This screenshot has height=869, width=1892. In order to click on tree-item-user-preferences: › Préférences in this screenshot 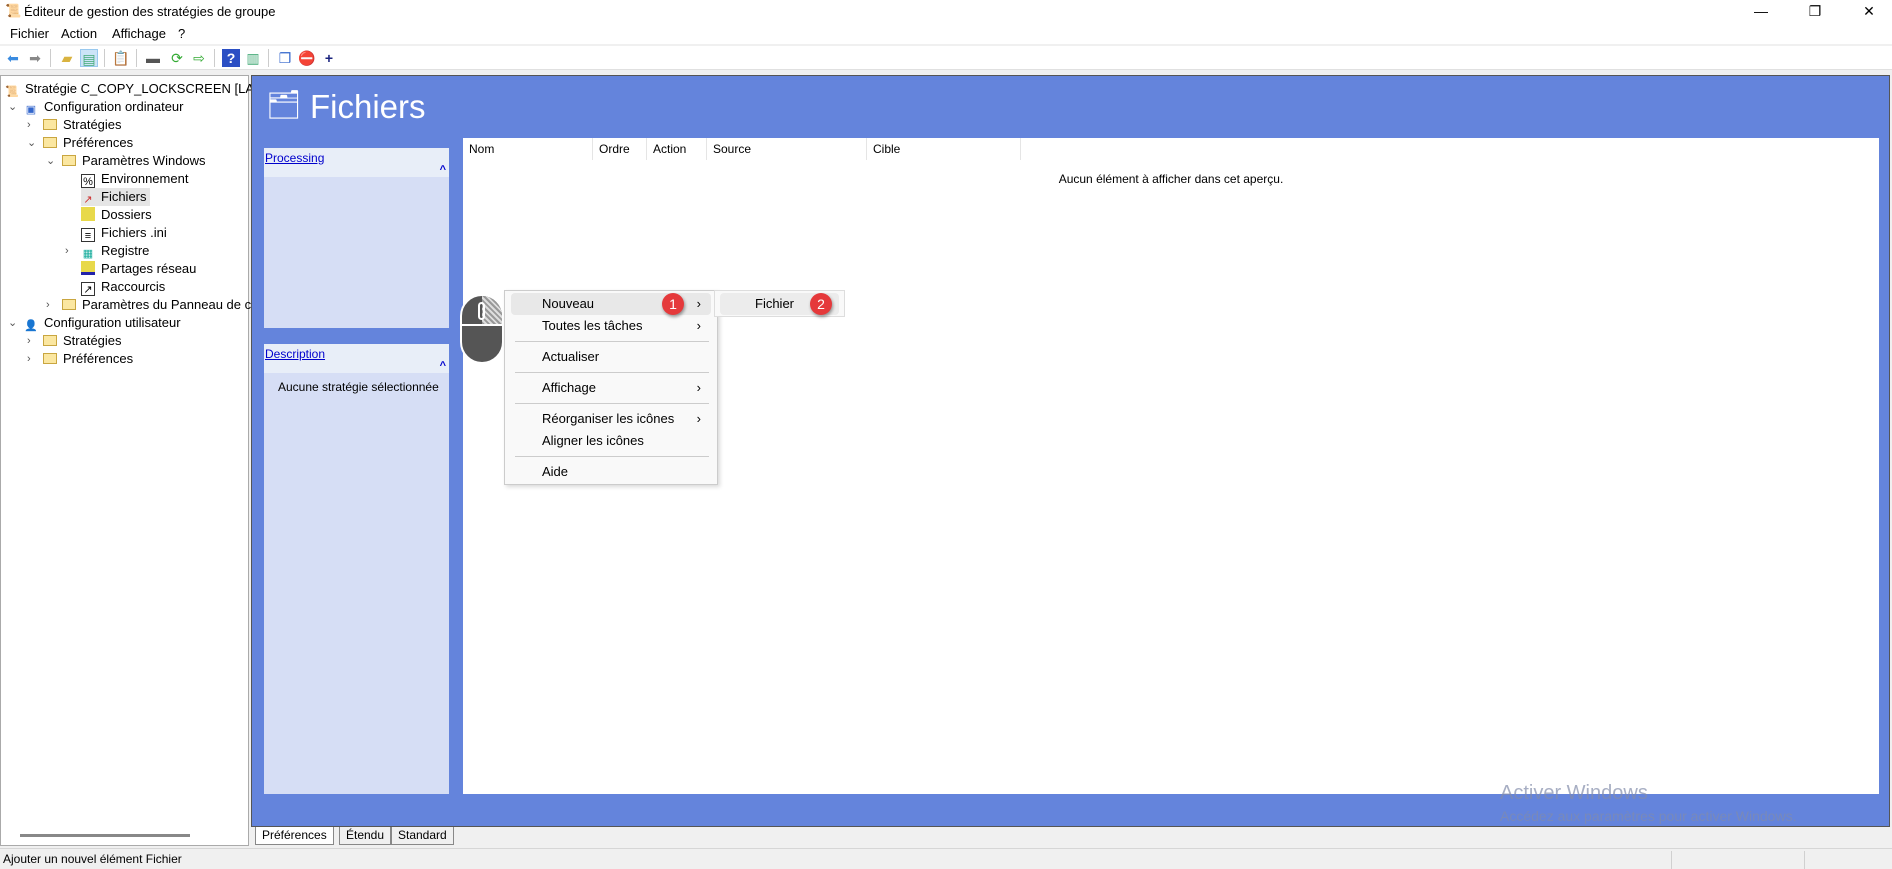, I will do `click(80, 359)`.